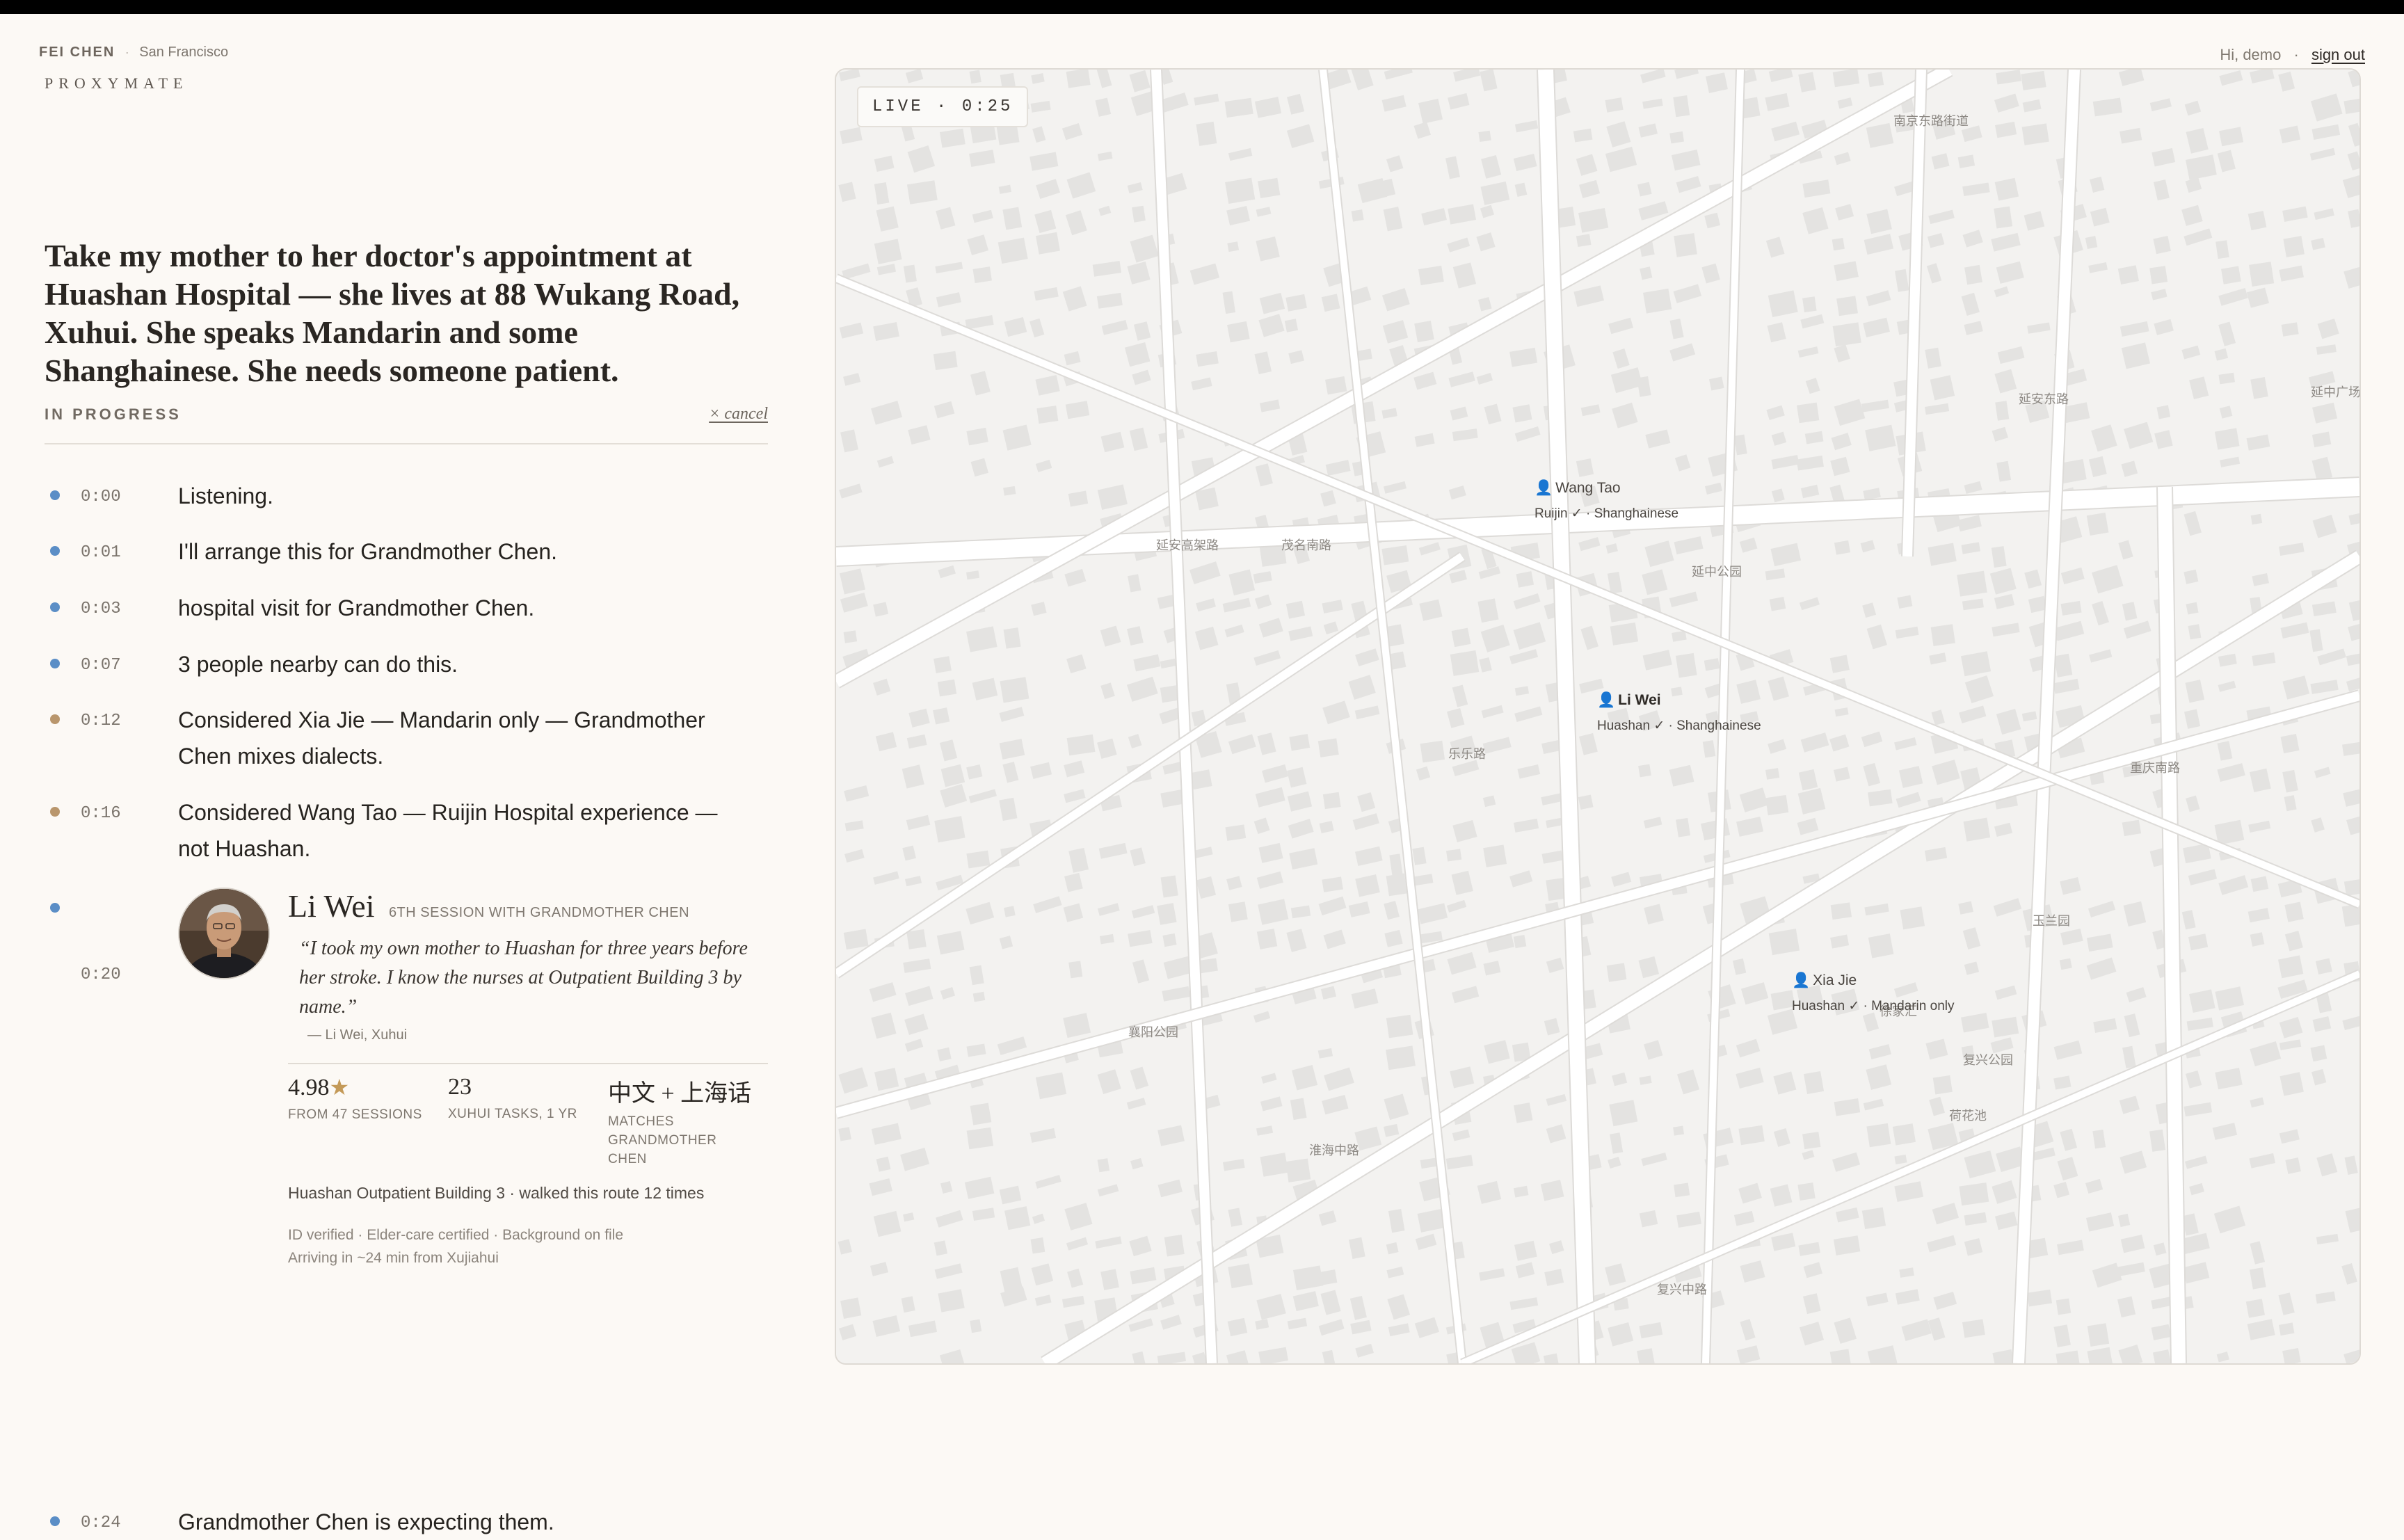  Describe the element at coordinates (101, 609) in the screenshot. I see `event-time: 0:03` at that location.